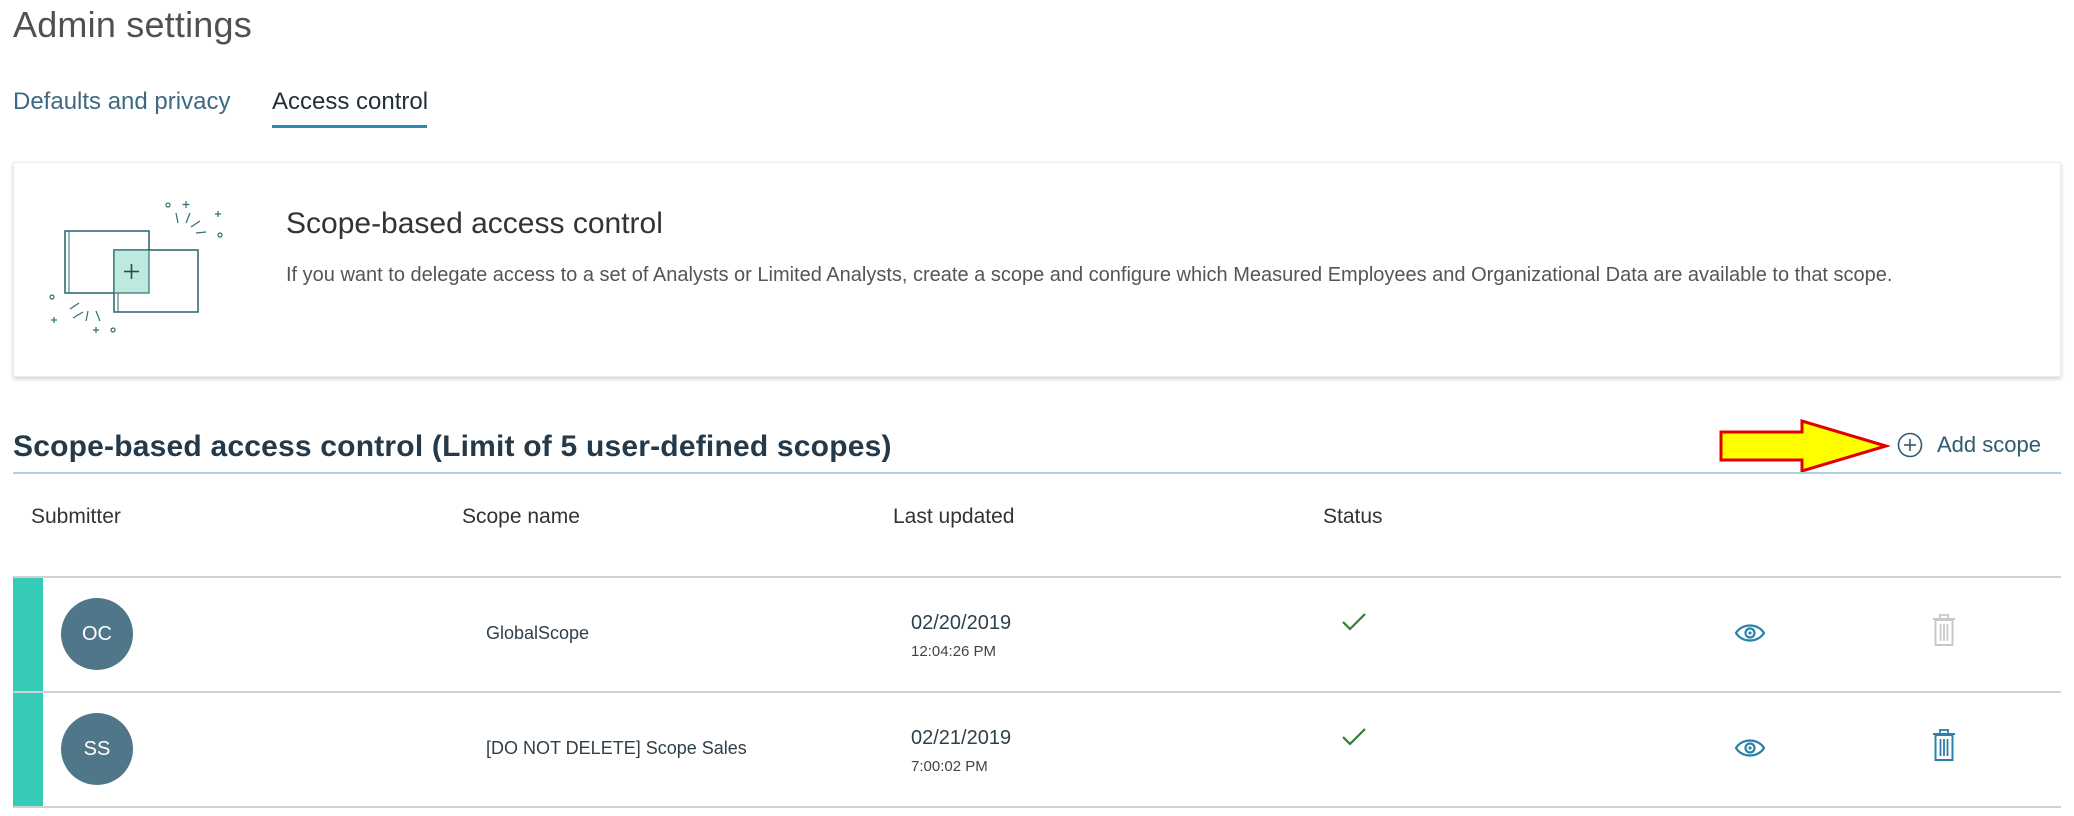 Image resolution: width=2074 pixels, height=816 pixels. Describe the element at coordinates (474, 223) in the screenshot. I see `card-title: Scope-based access control` at that location.